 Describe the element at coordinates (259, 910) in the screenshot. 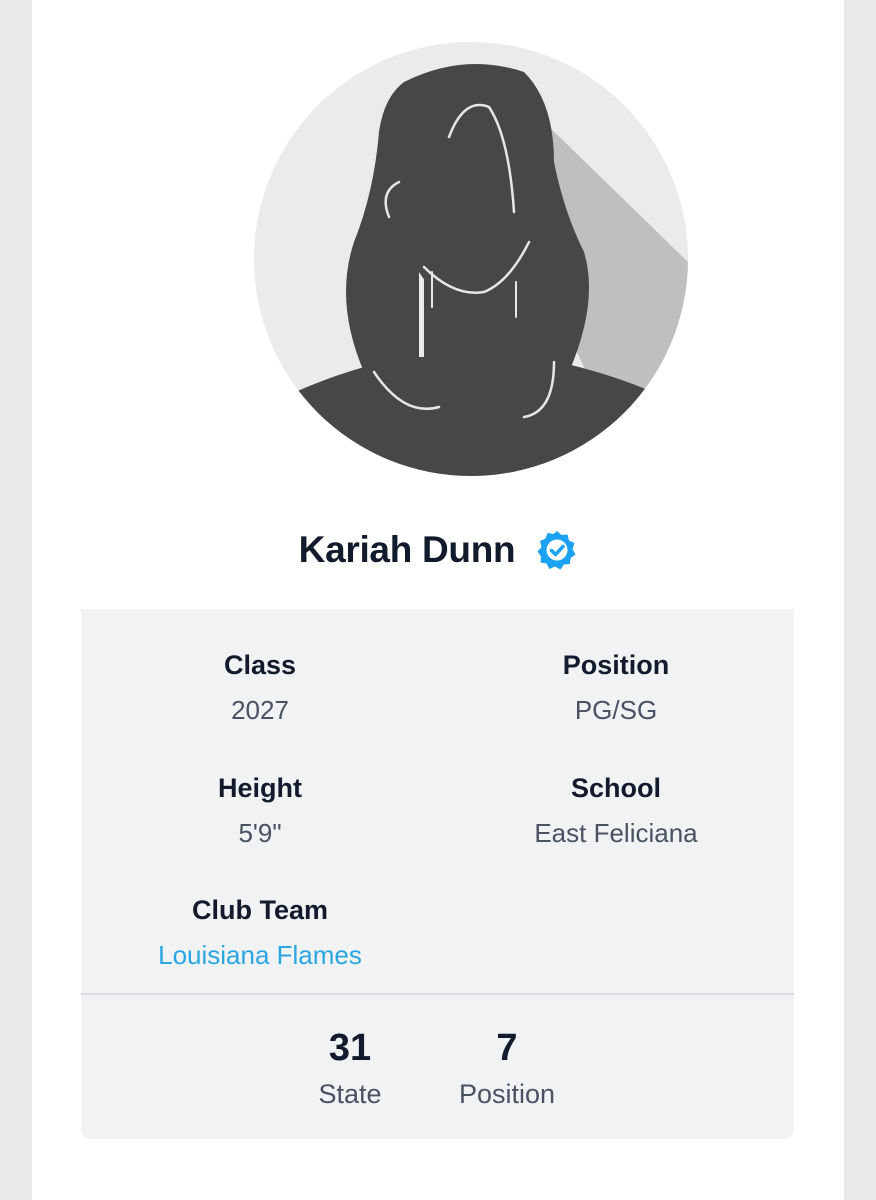

I see `club-team-label: Club Team` at that location.